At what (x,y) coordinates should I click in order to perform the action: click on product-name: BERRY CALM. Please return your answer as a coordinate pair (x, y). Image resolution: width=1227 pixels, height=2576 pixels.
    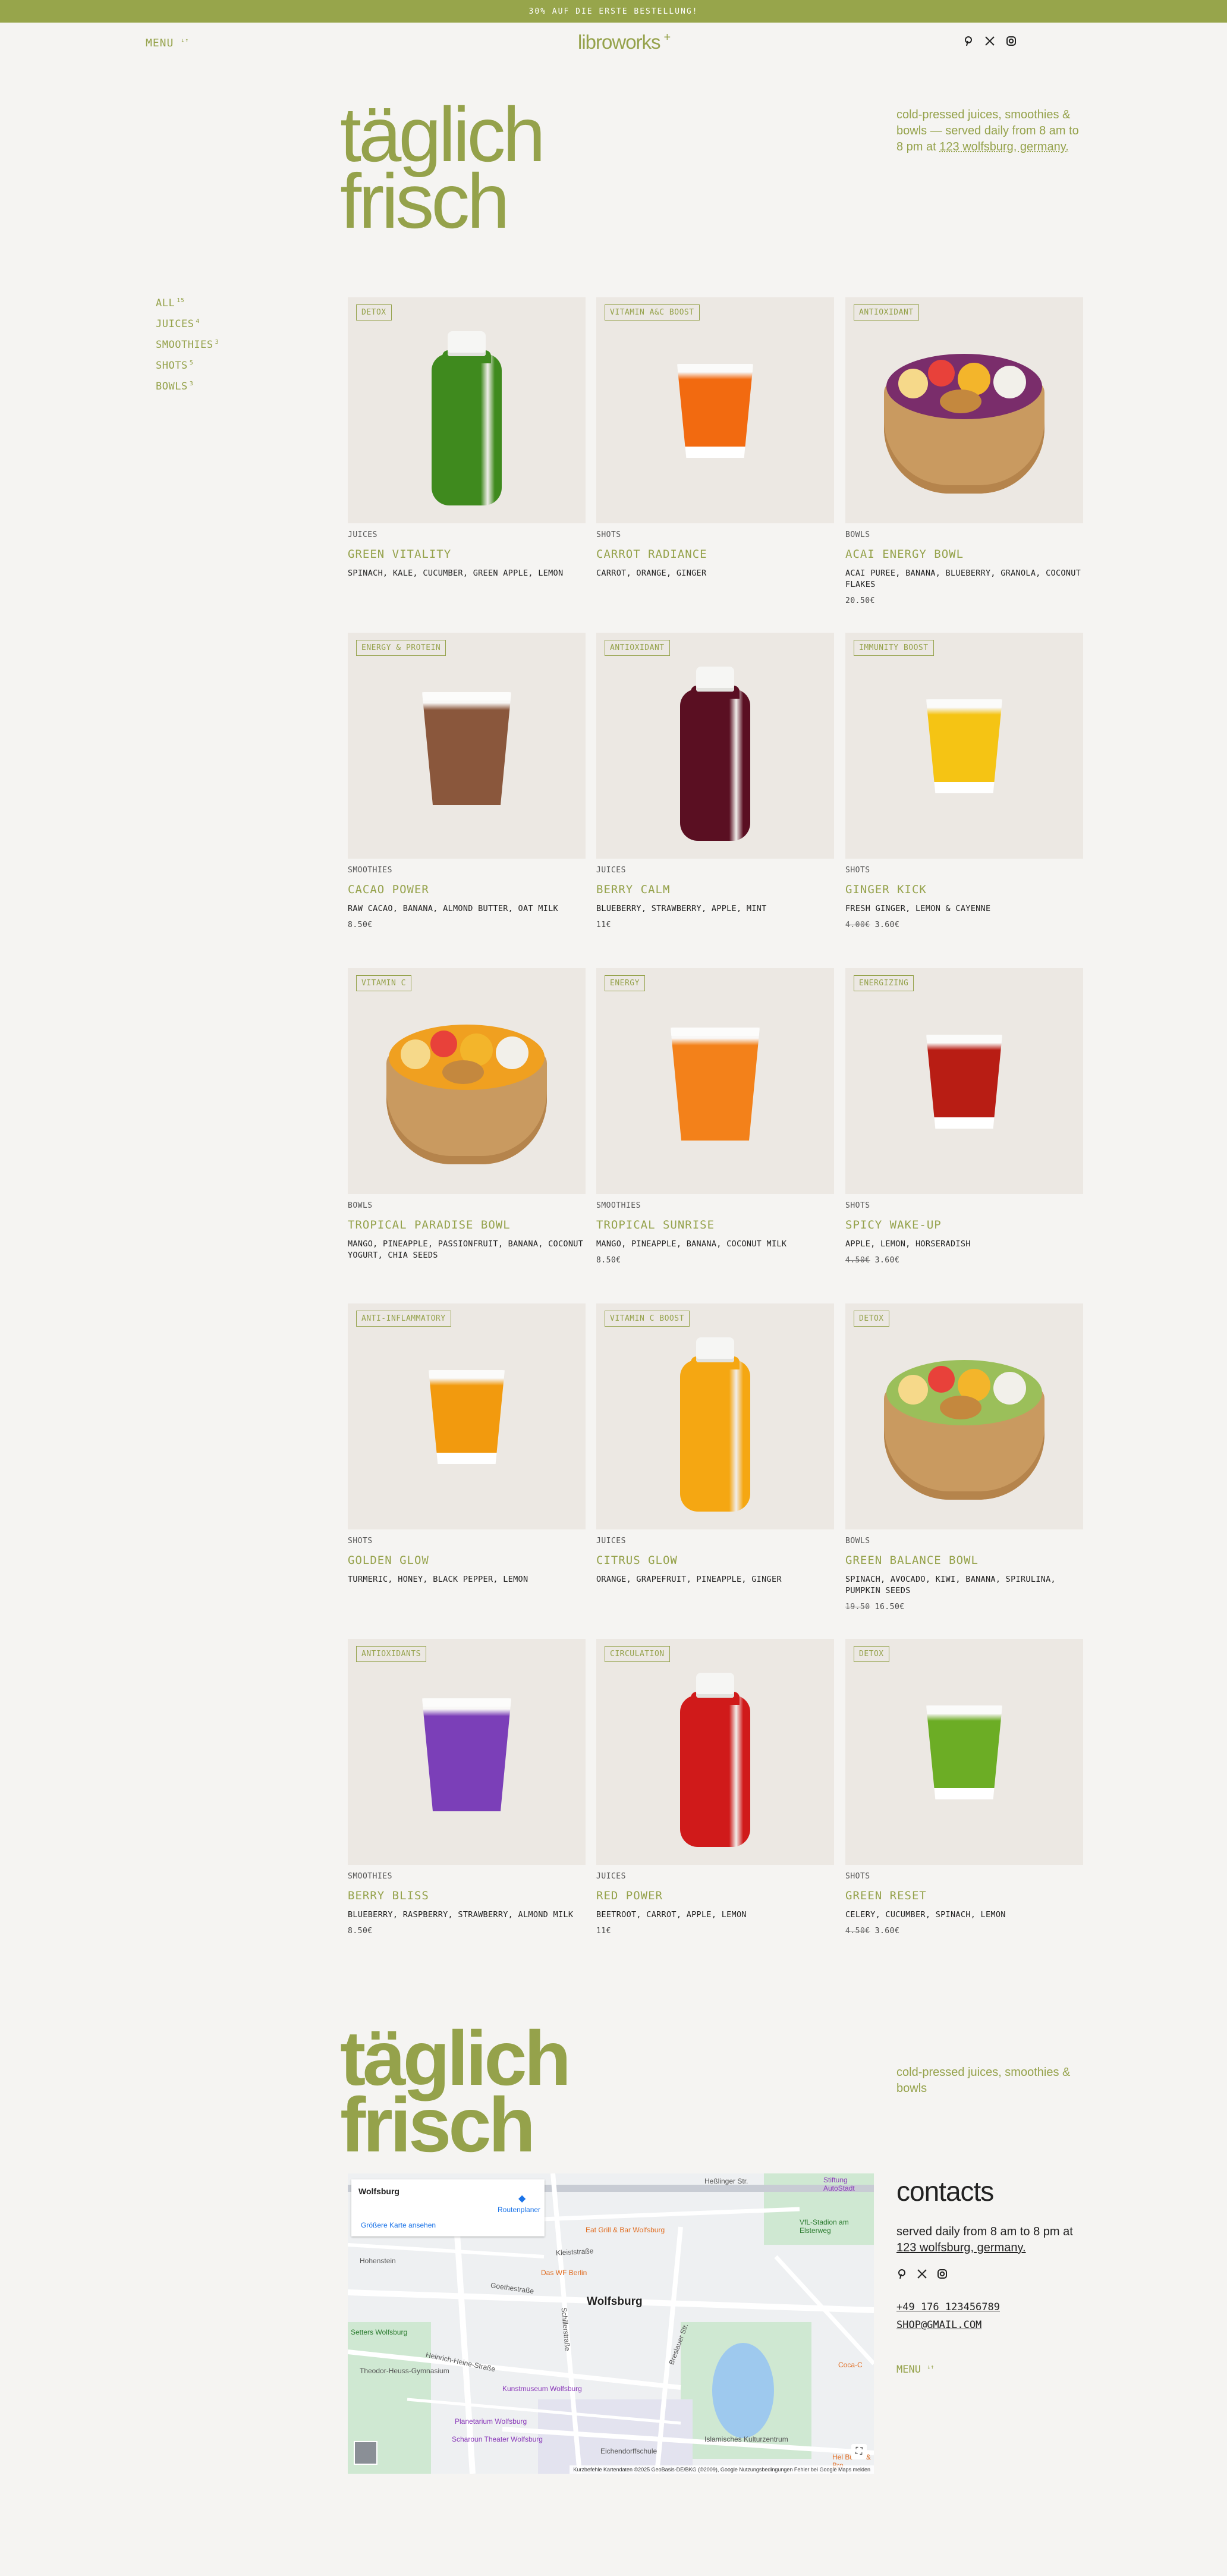
    Looking at the image, I should click on (715, 889).